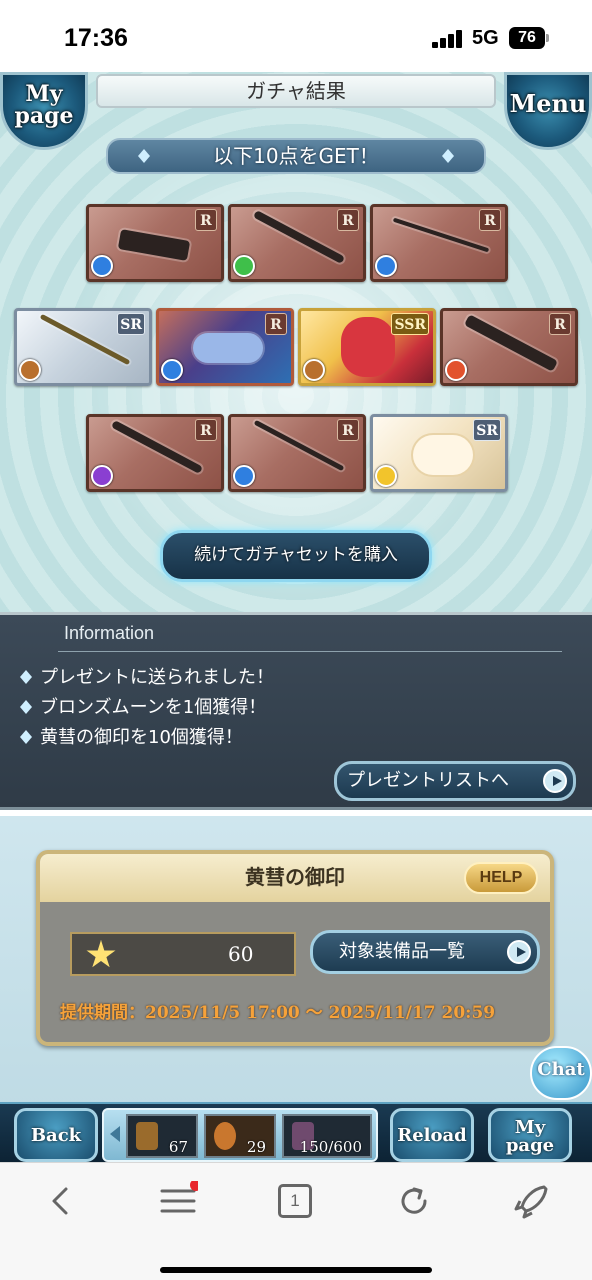 The height and width of the screenshot is (1280, 592). I want to click on result-card-7: R, so click(509, 347).